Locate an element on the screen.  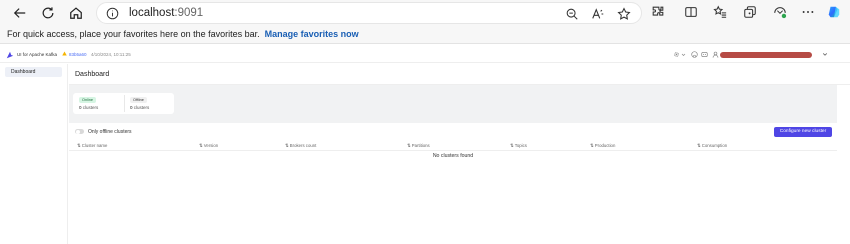
manage-favorites-link: Manage favorites now is located at coordinates (312, 34).